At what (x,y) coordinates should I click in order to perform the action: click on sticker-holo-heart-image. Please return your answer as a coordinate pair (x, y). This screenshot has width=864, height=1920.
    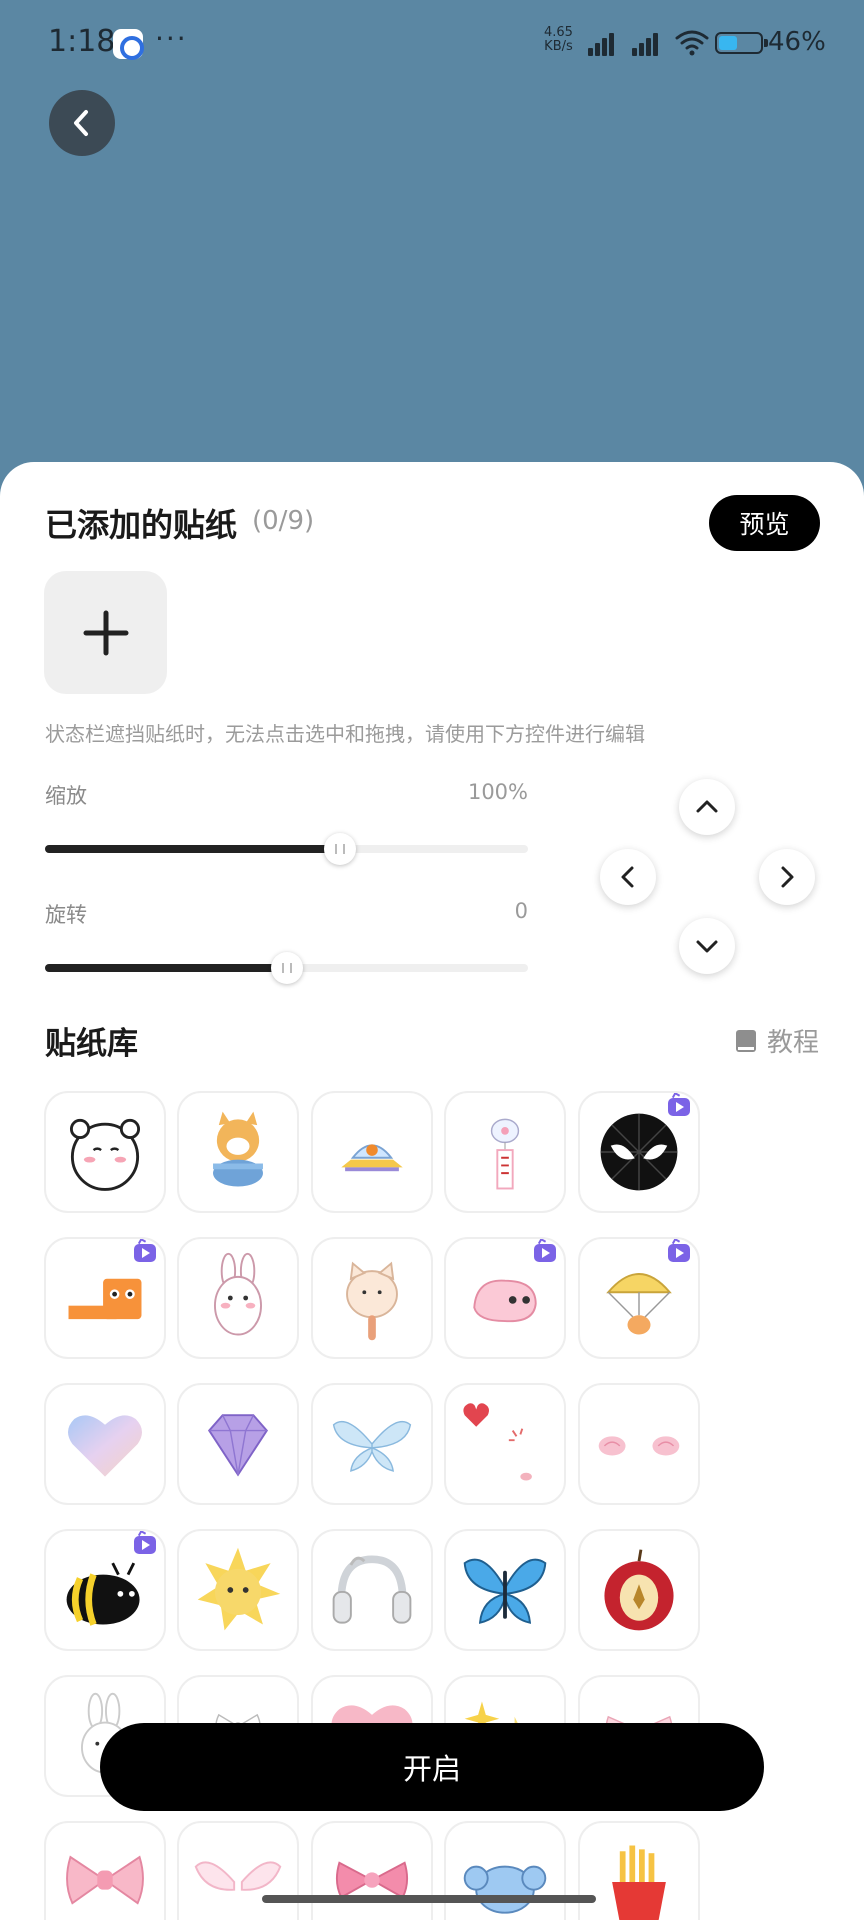
    Looking at the image, I should click on (105, 1446).